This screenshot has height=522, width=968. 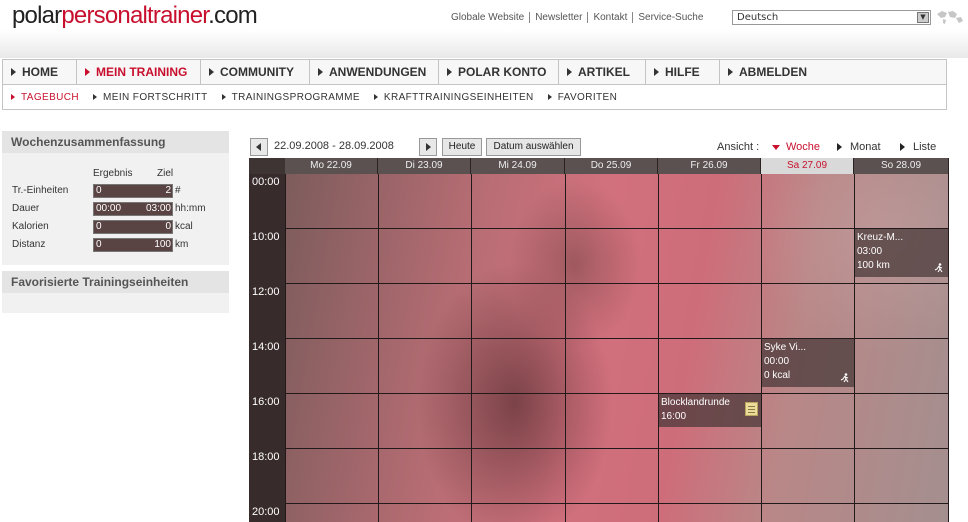 What do you see at coordinates (751, 409) in the screenshot?
I see `note-icon` at bounding box center [751, 409].